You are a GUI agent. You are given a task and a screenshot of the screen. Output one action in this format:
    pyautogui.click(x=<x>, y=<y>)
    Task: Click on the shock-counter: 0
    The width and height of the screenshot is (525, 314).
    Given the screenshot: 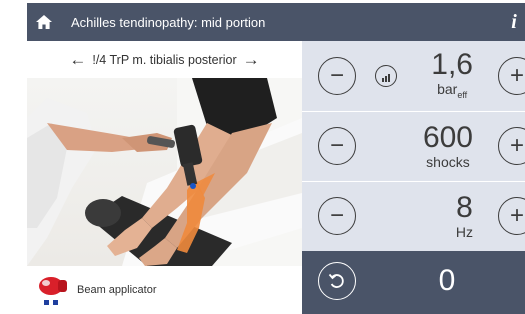 What is the action you would take?
    pyautogui.click(x=413, y=282)
    